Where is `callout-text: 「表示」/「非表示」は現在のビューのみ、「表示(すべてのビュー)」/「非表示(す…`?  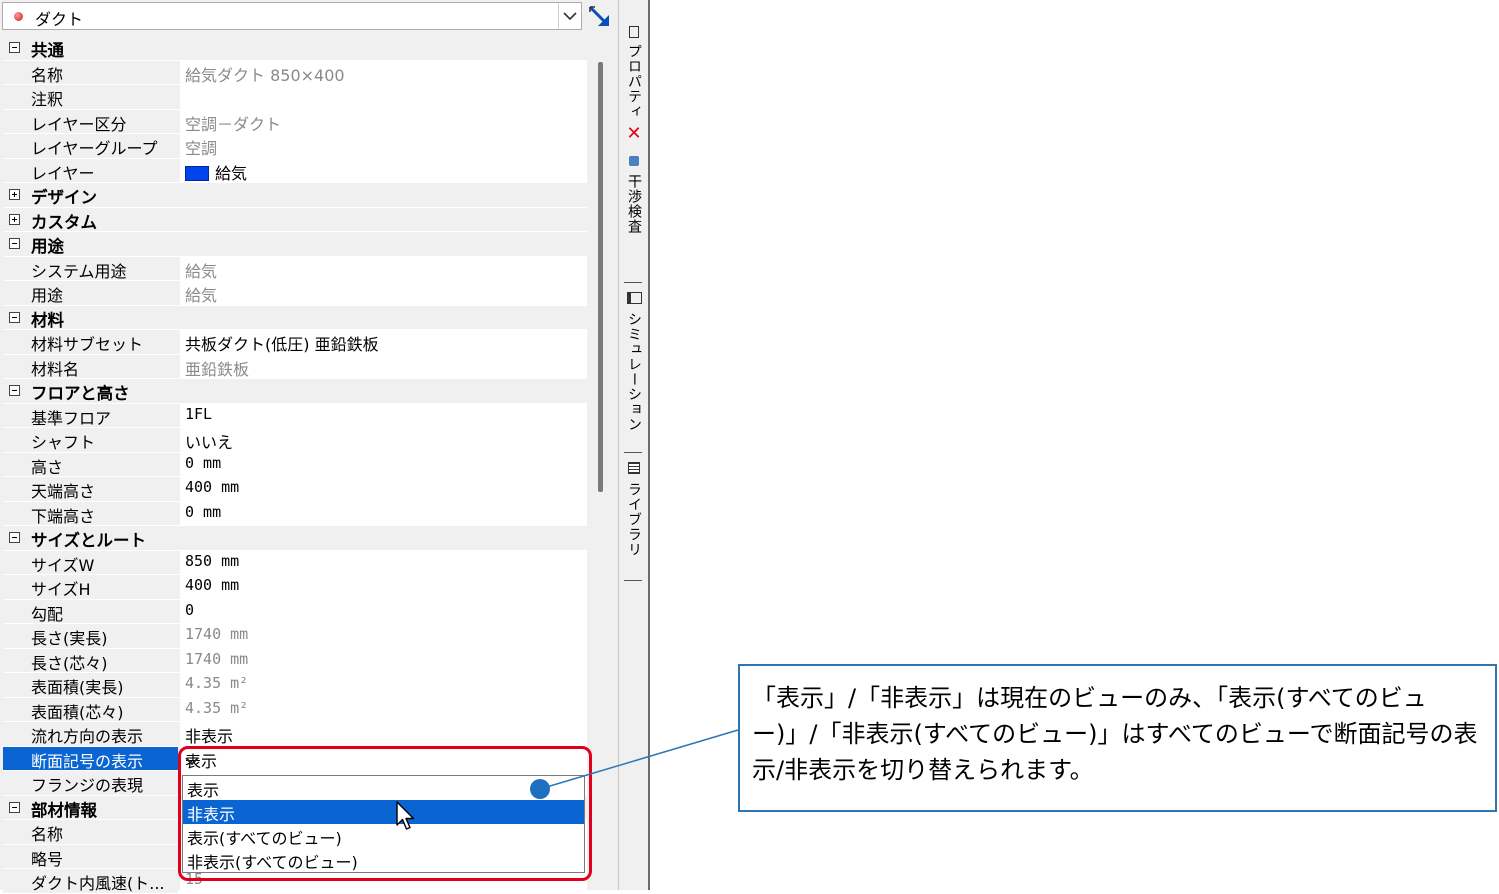 callout-text: 「表示」/「非表示」は現在のビューのみ、「表示(すべてのビュー)」/「非表示(す… is located at coordinates (1115, 734).